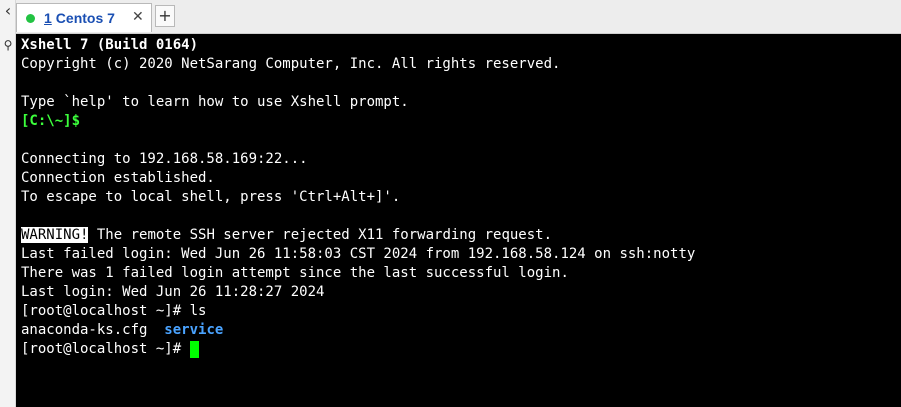 Image resolution: width=901 pixels, height=407 pixels. What do you see at coordinates (138, 17) in the screenshot?
I see `close-icon: ✕` at bounding box center [138, 17].